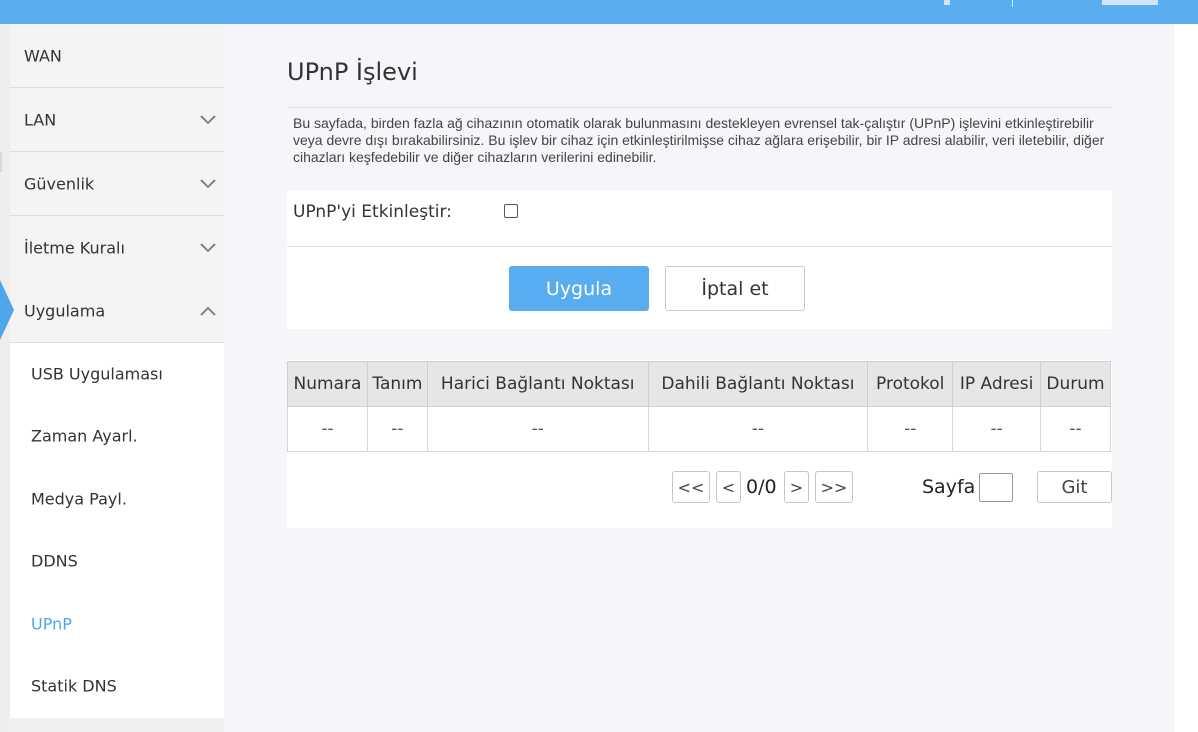  What do you see at coordinates (43, 55) in the screenshot?
I see `sidebar-item-label: WAN` at bounding box center [43, 55].